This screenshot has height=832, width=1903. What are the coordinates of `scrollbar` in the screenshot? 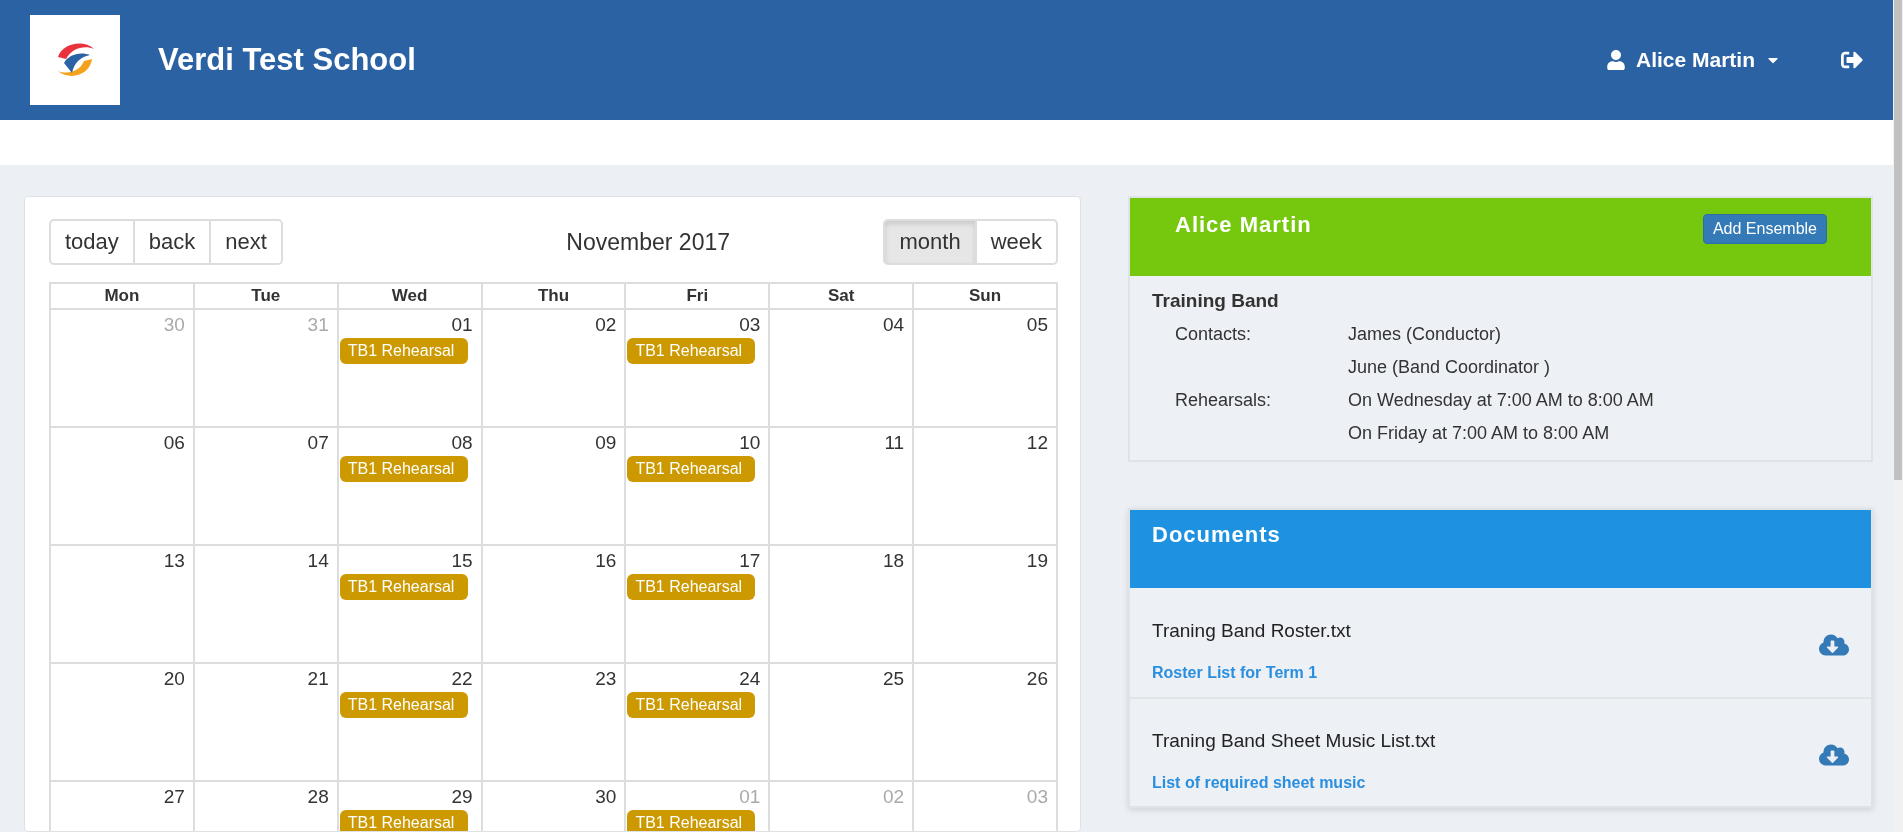 It's located at (1898, 416).